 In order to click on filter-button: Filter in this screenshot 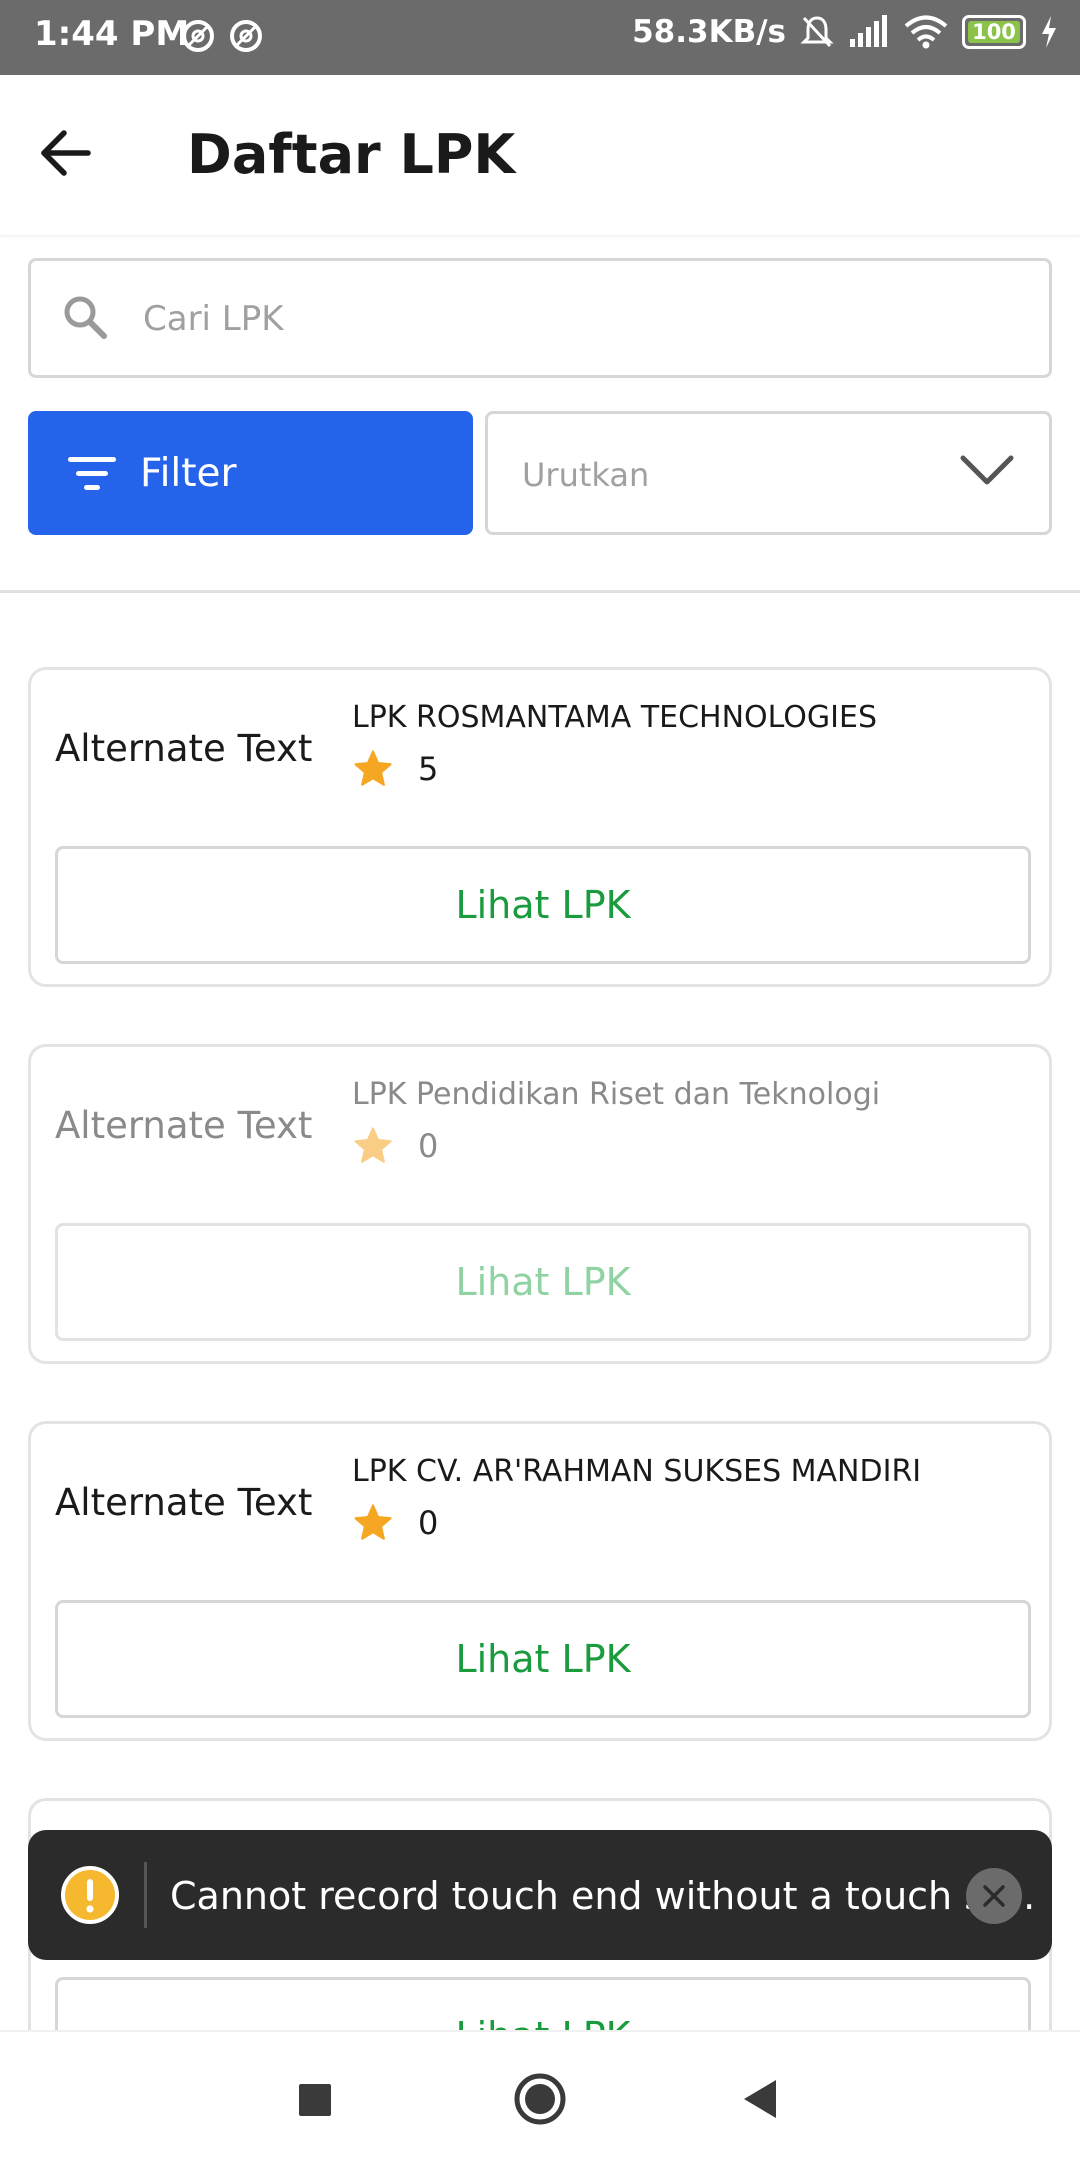, I will do `click(250, 473)`.